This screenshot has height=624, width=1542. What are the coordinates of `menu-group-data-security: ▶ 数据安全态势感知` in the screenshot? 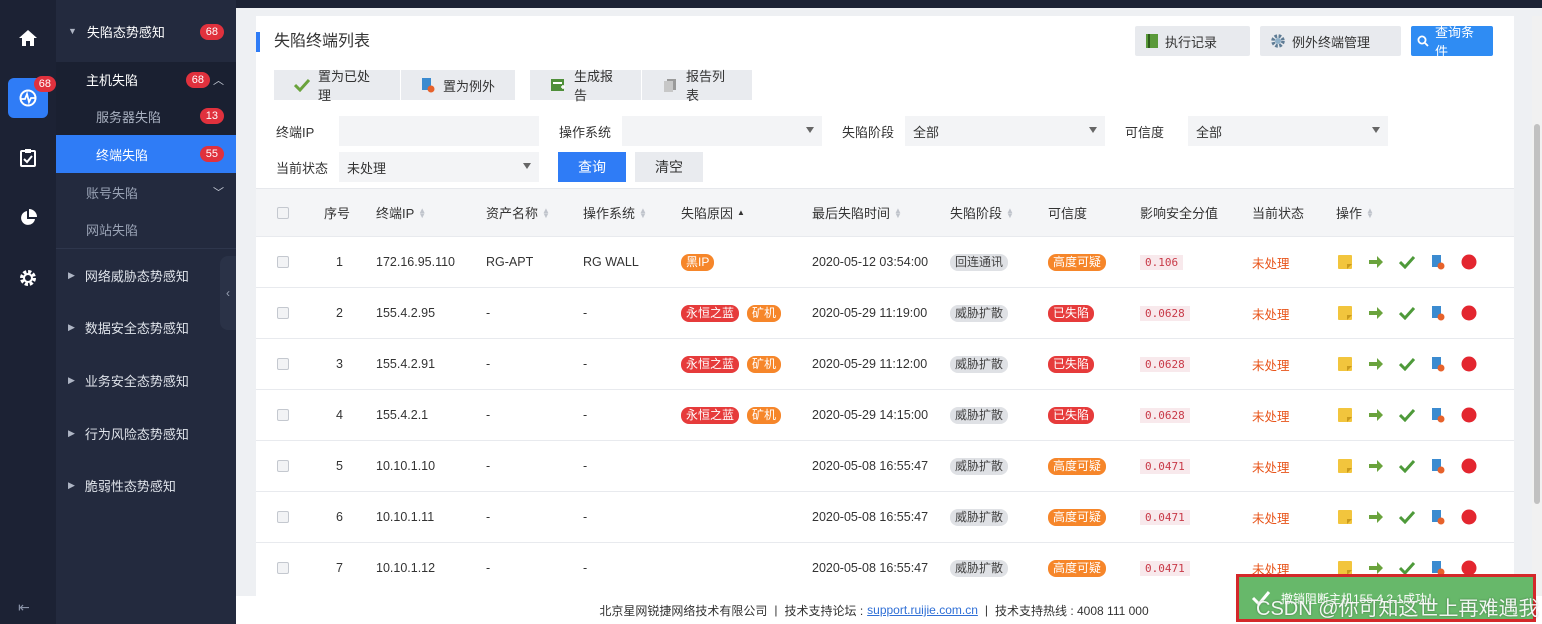 It's located at (146, 327).